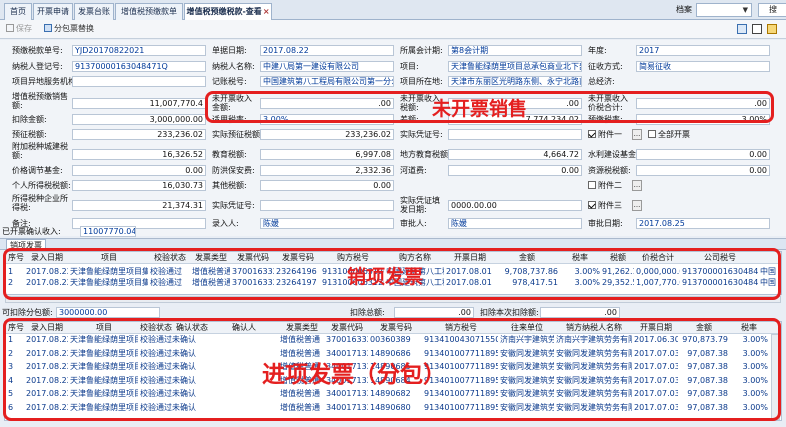 The width and height of the screenshot is (786, 427). Describe the element at coordinates (139, 50) in the screenshot. I see `prepay-no-field: YJD20170822021` at that location.